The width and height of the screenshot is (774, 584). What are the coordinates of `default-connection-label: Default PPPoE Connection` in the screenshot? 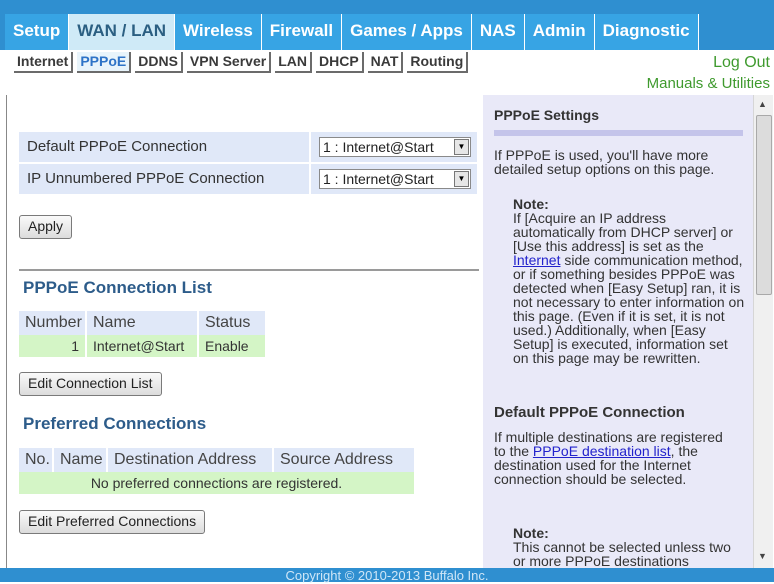 It's located at (164, 147).